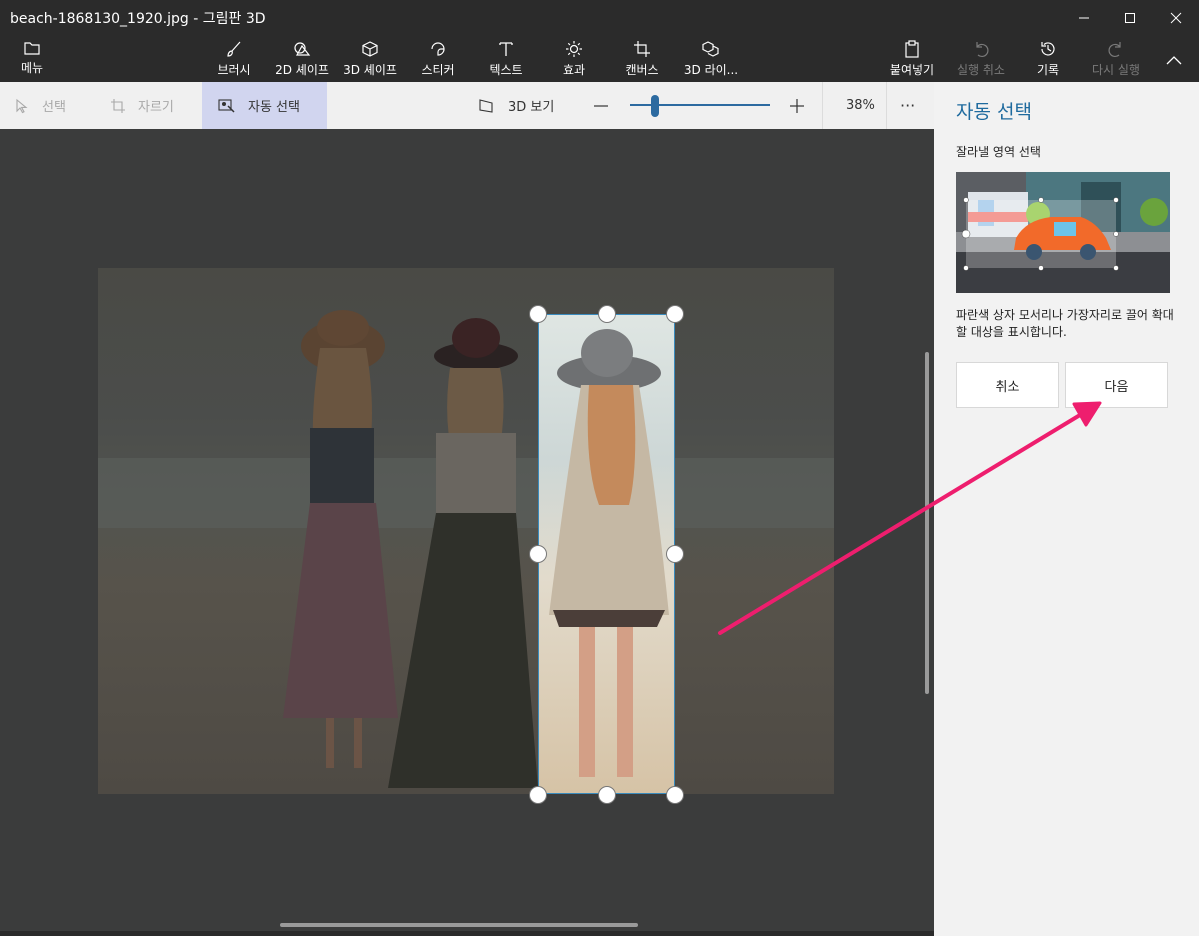 This screenshot has height=936, width=1199. Describe the element at coordinates (655, 106) in the screenshot. I see `zoom-slider-thumb` at that location.